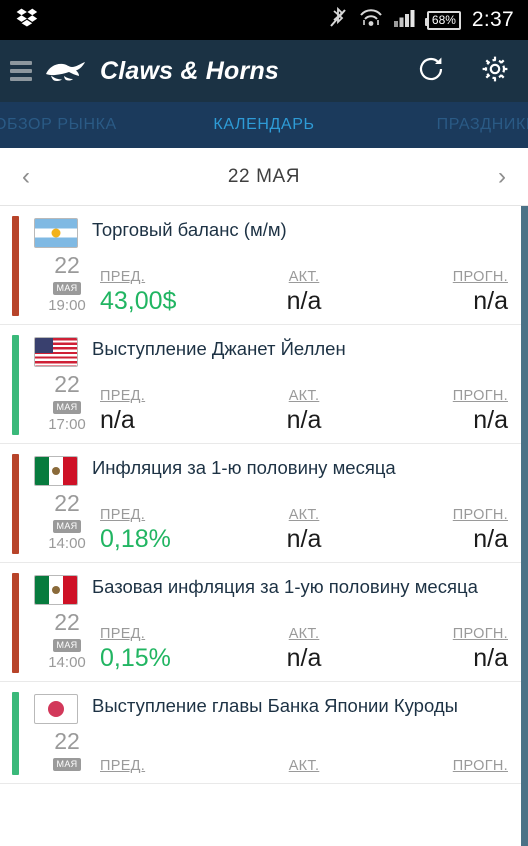 The height and width of the screenshot is (846, 528). What do you see at coordinates (495, 71) in the screenshot?
I see `gear-icon` at bounding box center [495, 71].